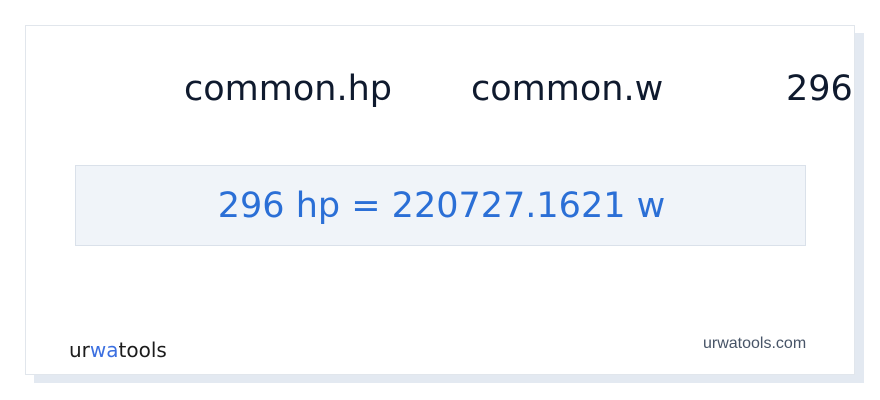 The width and height of the screenshot is (880, 400). Describe the element at coordinates (142, 350) in the screenshot. I see `logo-suffix: tools` at that location.